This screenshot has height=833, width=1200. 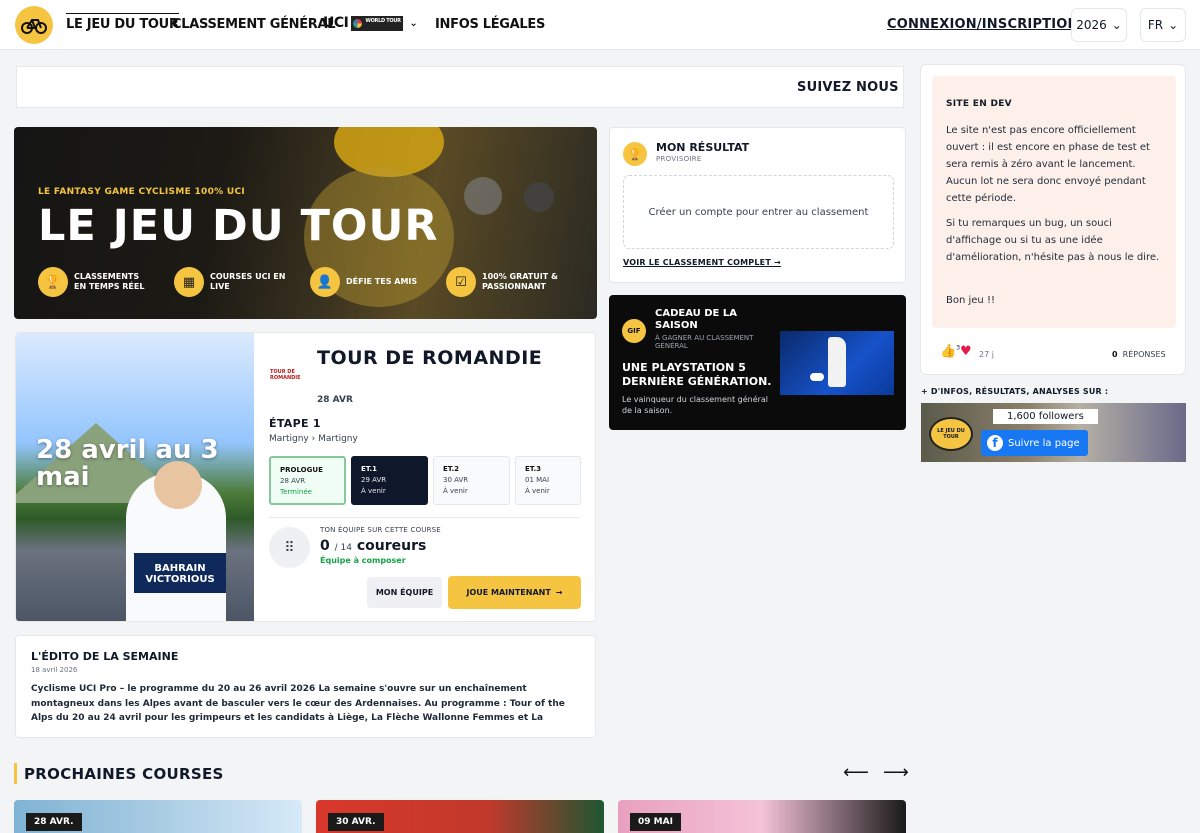 What do you see at coordinates (424, 517) in the screenshot?
I see `divider` at bounding box center [424, 517].